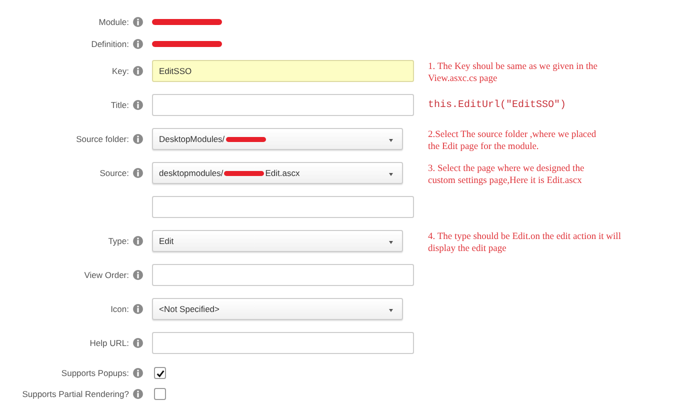  Describe the element at coordinates (120, 71) in the screenshot. I see `field-label: Key:` at that location.